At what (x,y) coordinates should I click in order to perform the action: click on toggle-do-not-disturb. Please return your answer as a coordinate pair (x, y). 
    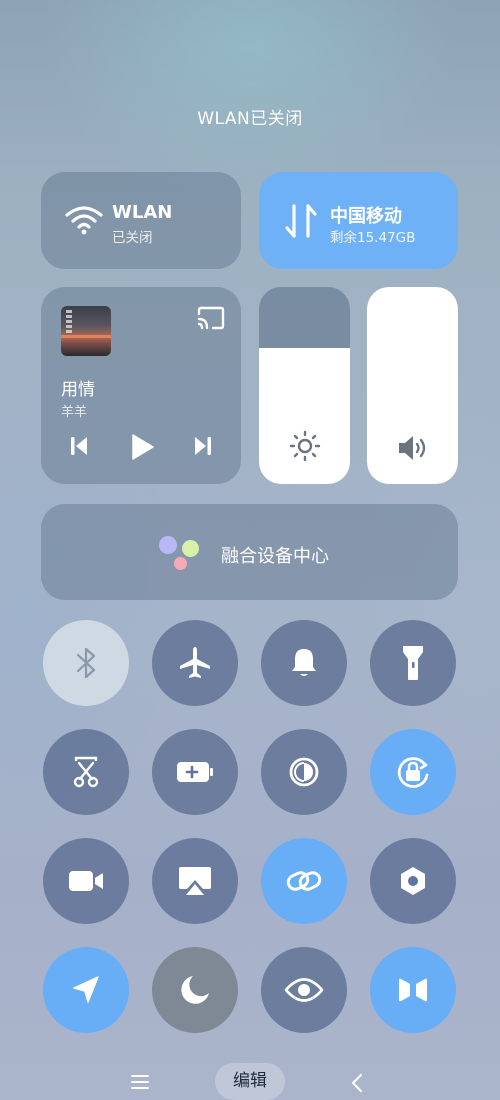
    Looking at the image, I should click on (195, 990).